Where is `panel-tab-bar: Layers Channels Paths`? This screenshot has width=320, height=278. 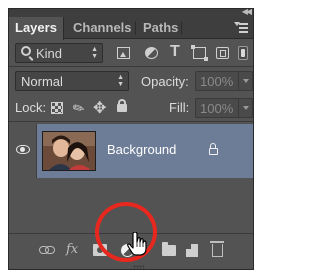
panel-tab-bar: Layers Channels Paths is located at coordinates (131, 28).